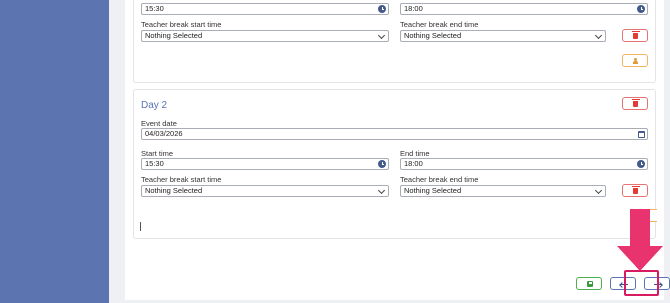  What do you see at coordinates (265, 9) in the screenshot?
I see `day-1-start-time-input: 15:30` at bounding box center [265, 9].